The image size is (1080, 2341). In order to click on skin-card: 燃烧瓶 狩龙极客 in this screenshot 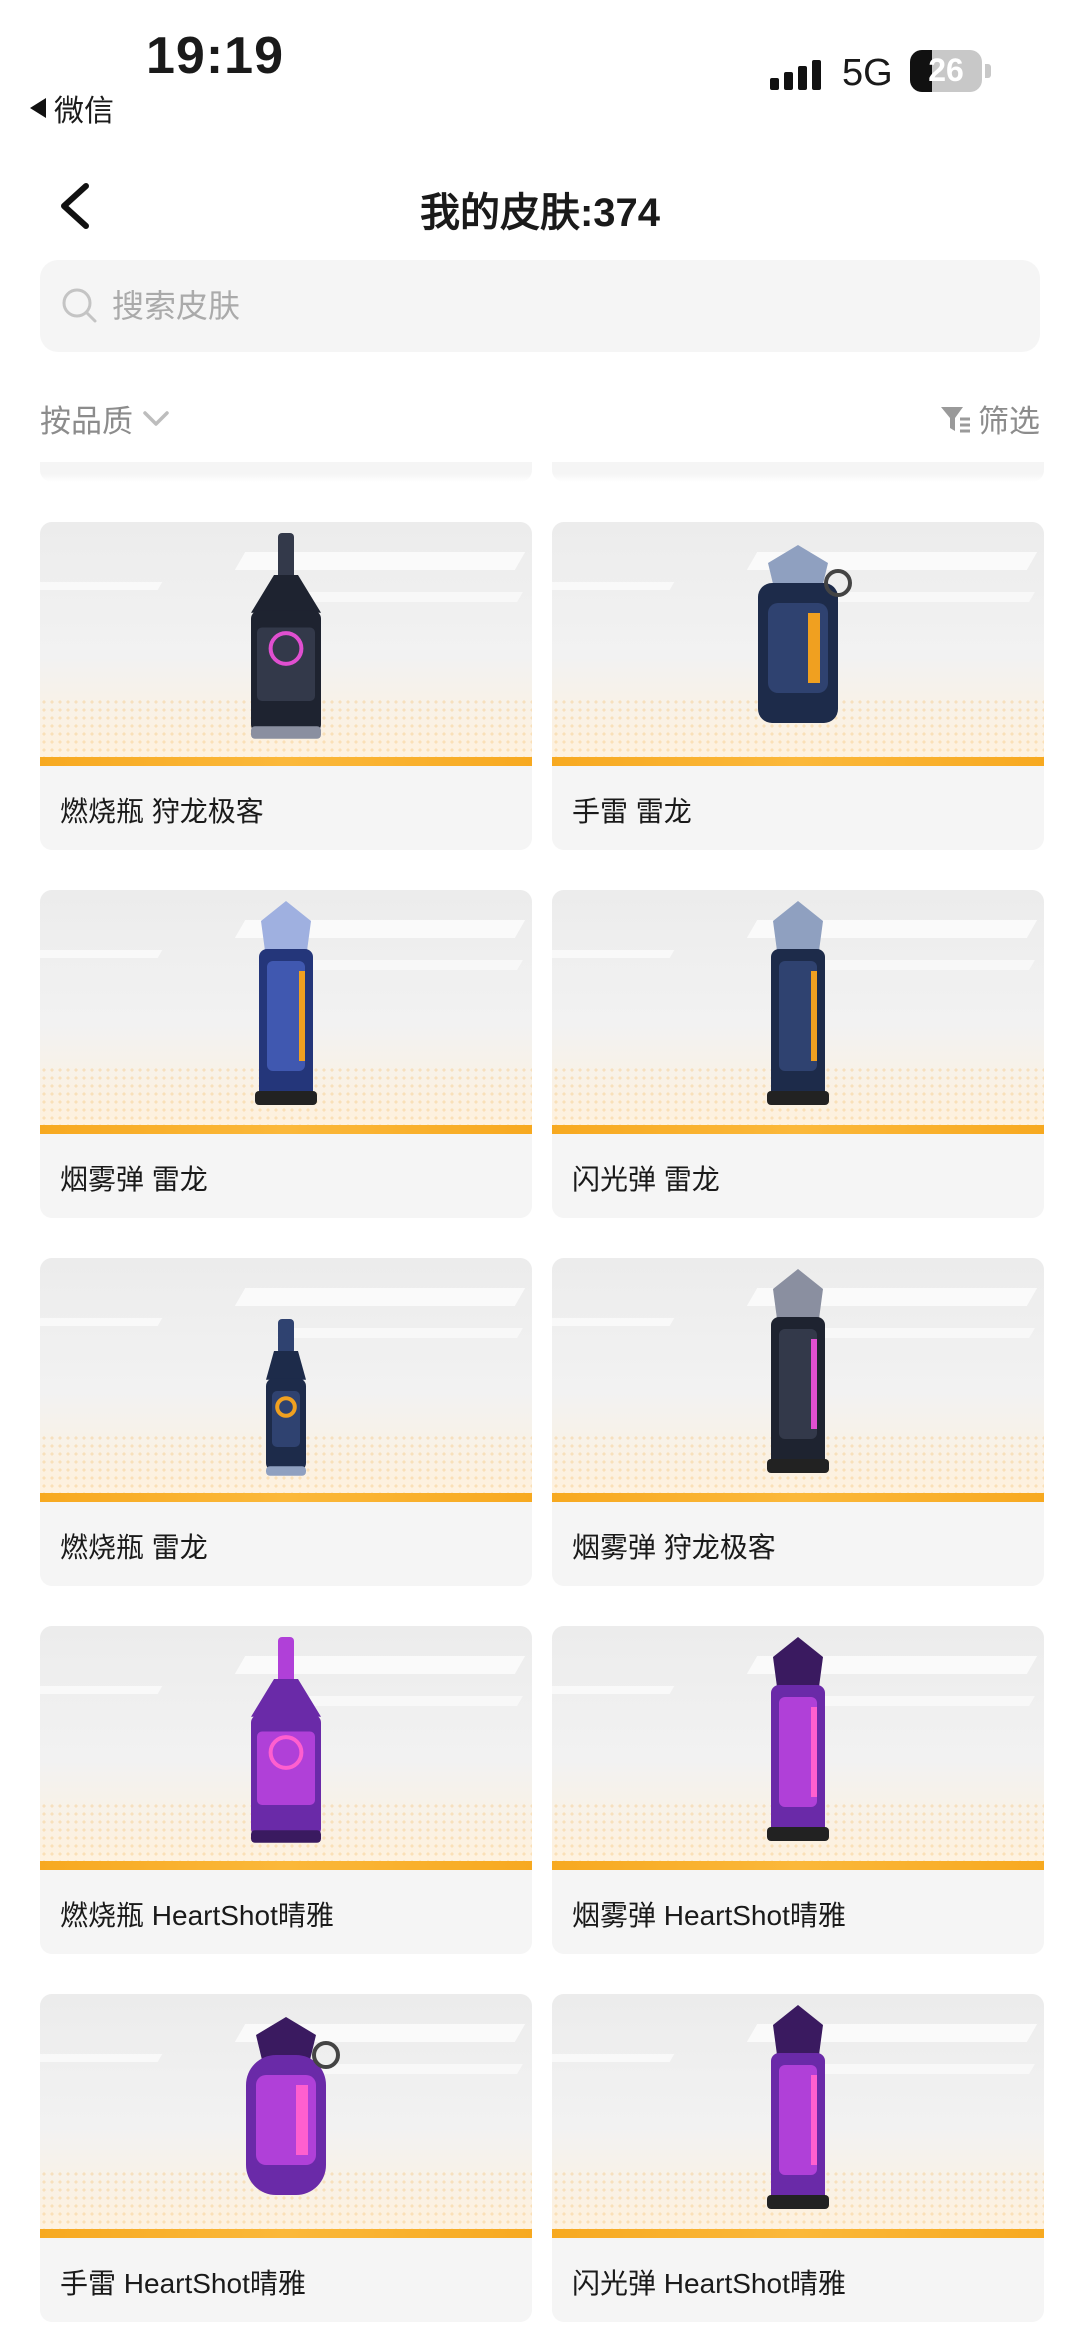, I will do `click(286, 686)`.